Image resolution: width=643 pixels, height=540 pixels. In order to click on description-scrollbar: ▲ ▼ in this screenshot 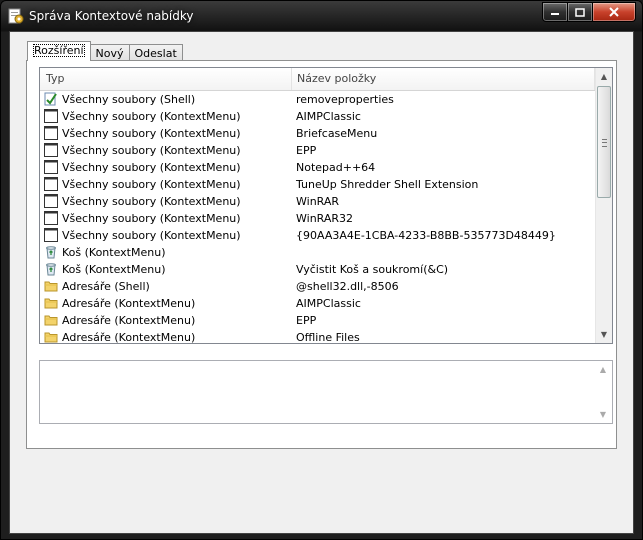, I will do `click(603, 392)`.